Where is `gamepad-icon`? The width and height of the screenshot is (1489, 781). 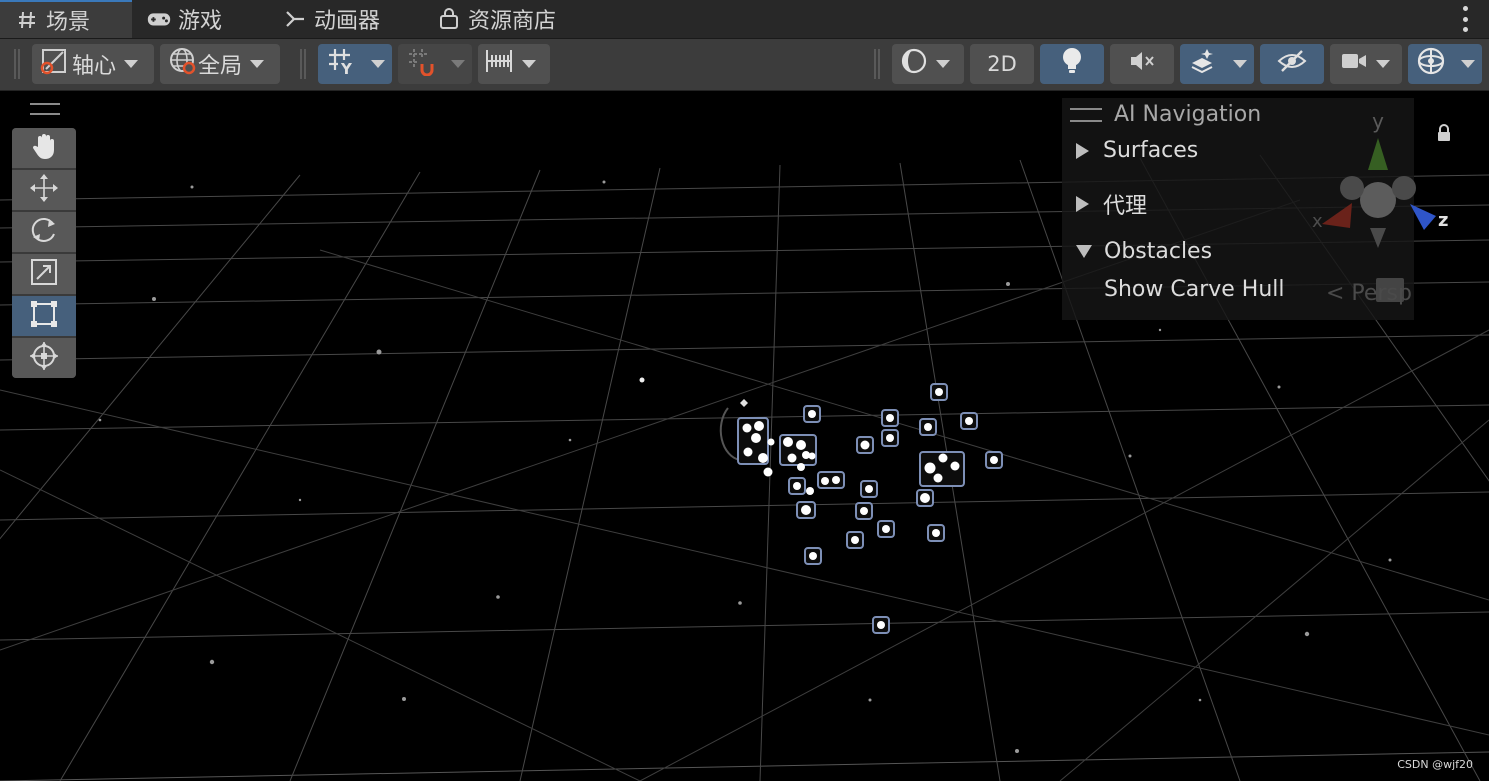
gamepad-icon is located at coordinates (159, 19).